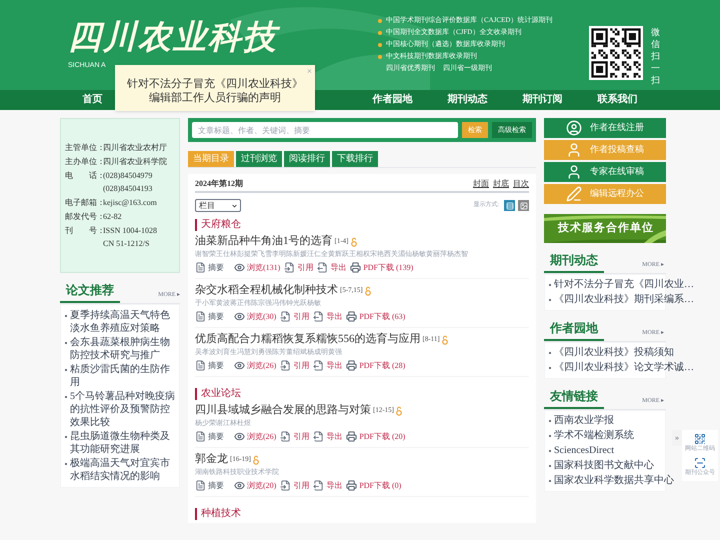 Image resolution: width=720 pixels, height=540 pixels. What do you see at coordinates (604, 466) in the screenshot?
I see `list-link: 国家科技图书文献中心` at bounding box center [604, 466].